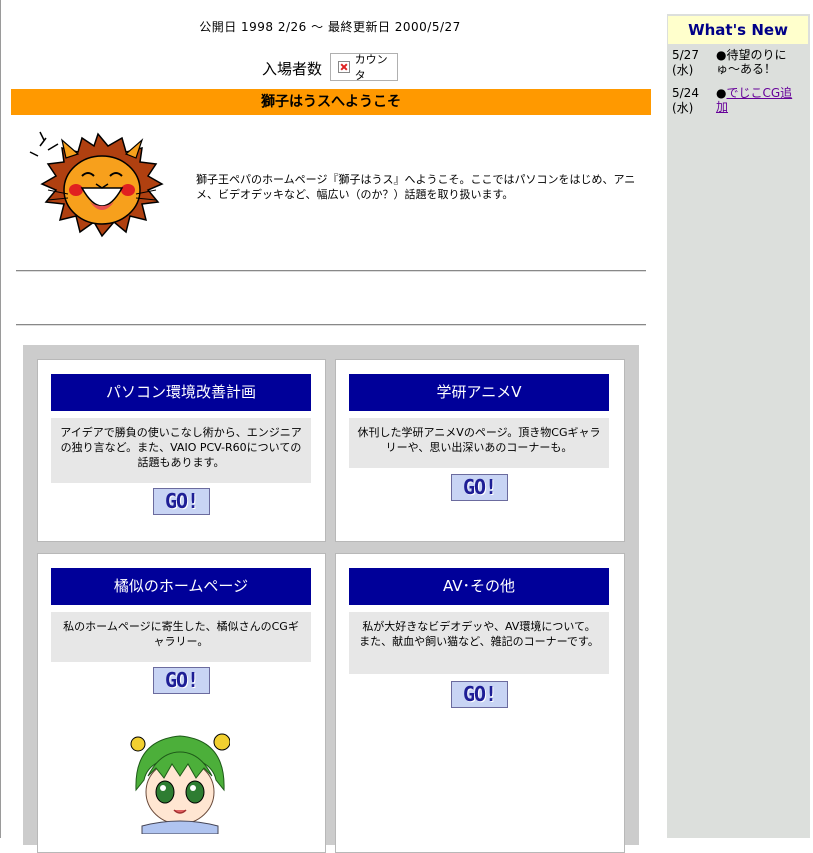 The height and width of the screenshot is (853, 813). What do you see at coordinates (479, 487) in the screenshot?
I see `go-button-anime-v: GO!` at bounding box center [479, 487].